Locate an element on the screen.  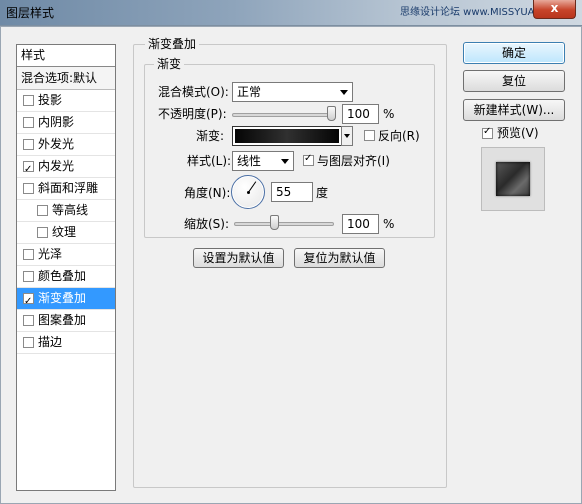
scale-slider-track is located at coordinates (284, 224).